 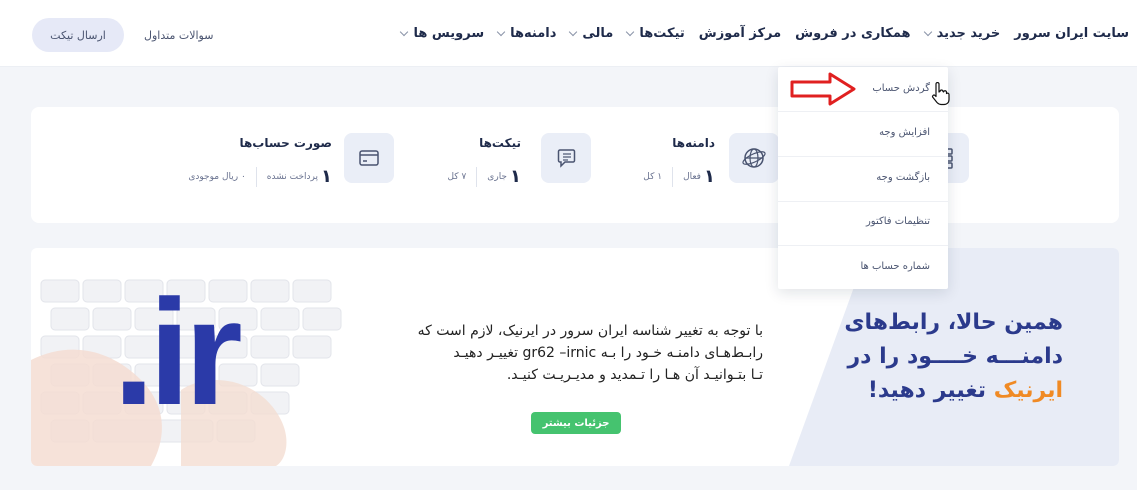 What do you see at coordinates (712, 163) in the screenshot?
I see `stat-domains: دامنه‌ها ۱ فعال ۱ کل` at bounding box center [712, 163].